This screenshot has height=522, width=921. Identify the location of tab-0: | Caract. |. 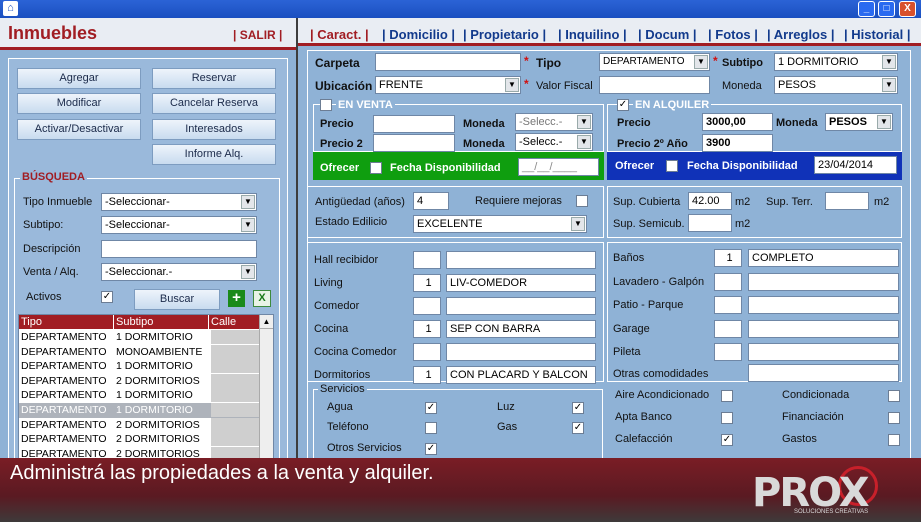
(339, 34).